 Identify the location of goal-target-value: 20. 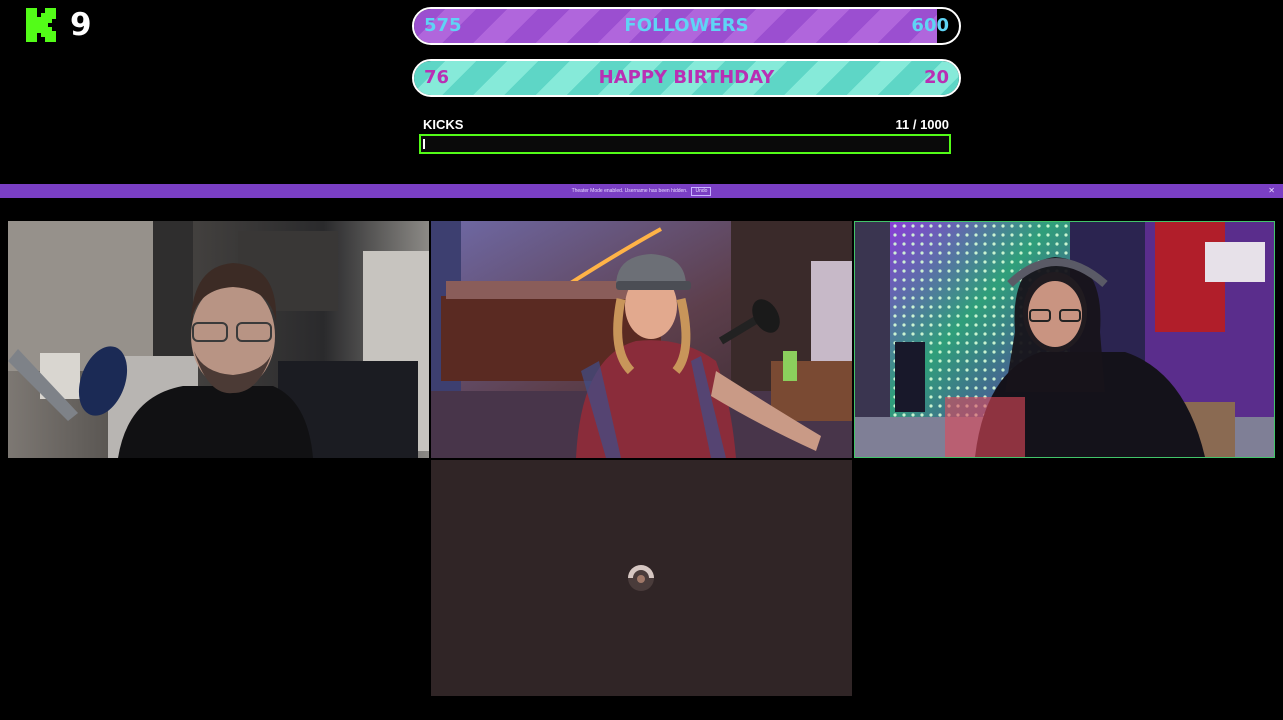
(936, 77).